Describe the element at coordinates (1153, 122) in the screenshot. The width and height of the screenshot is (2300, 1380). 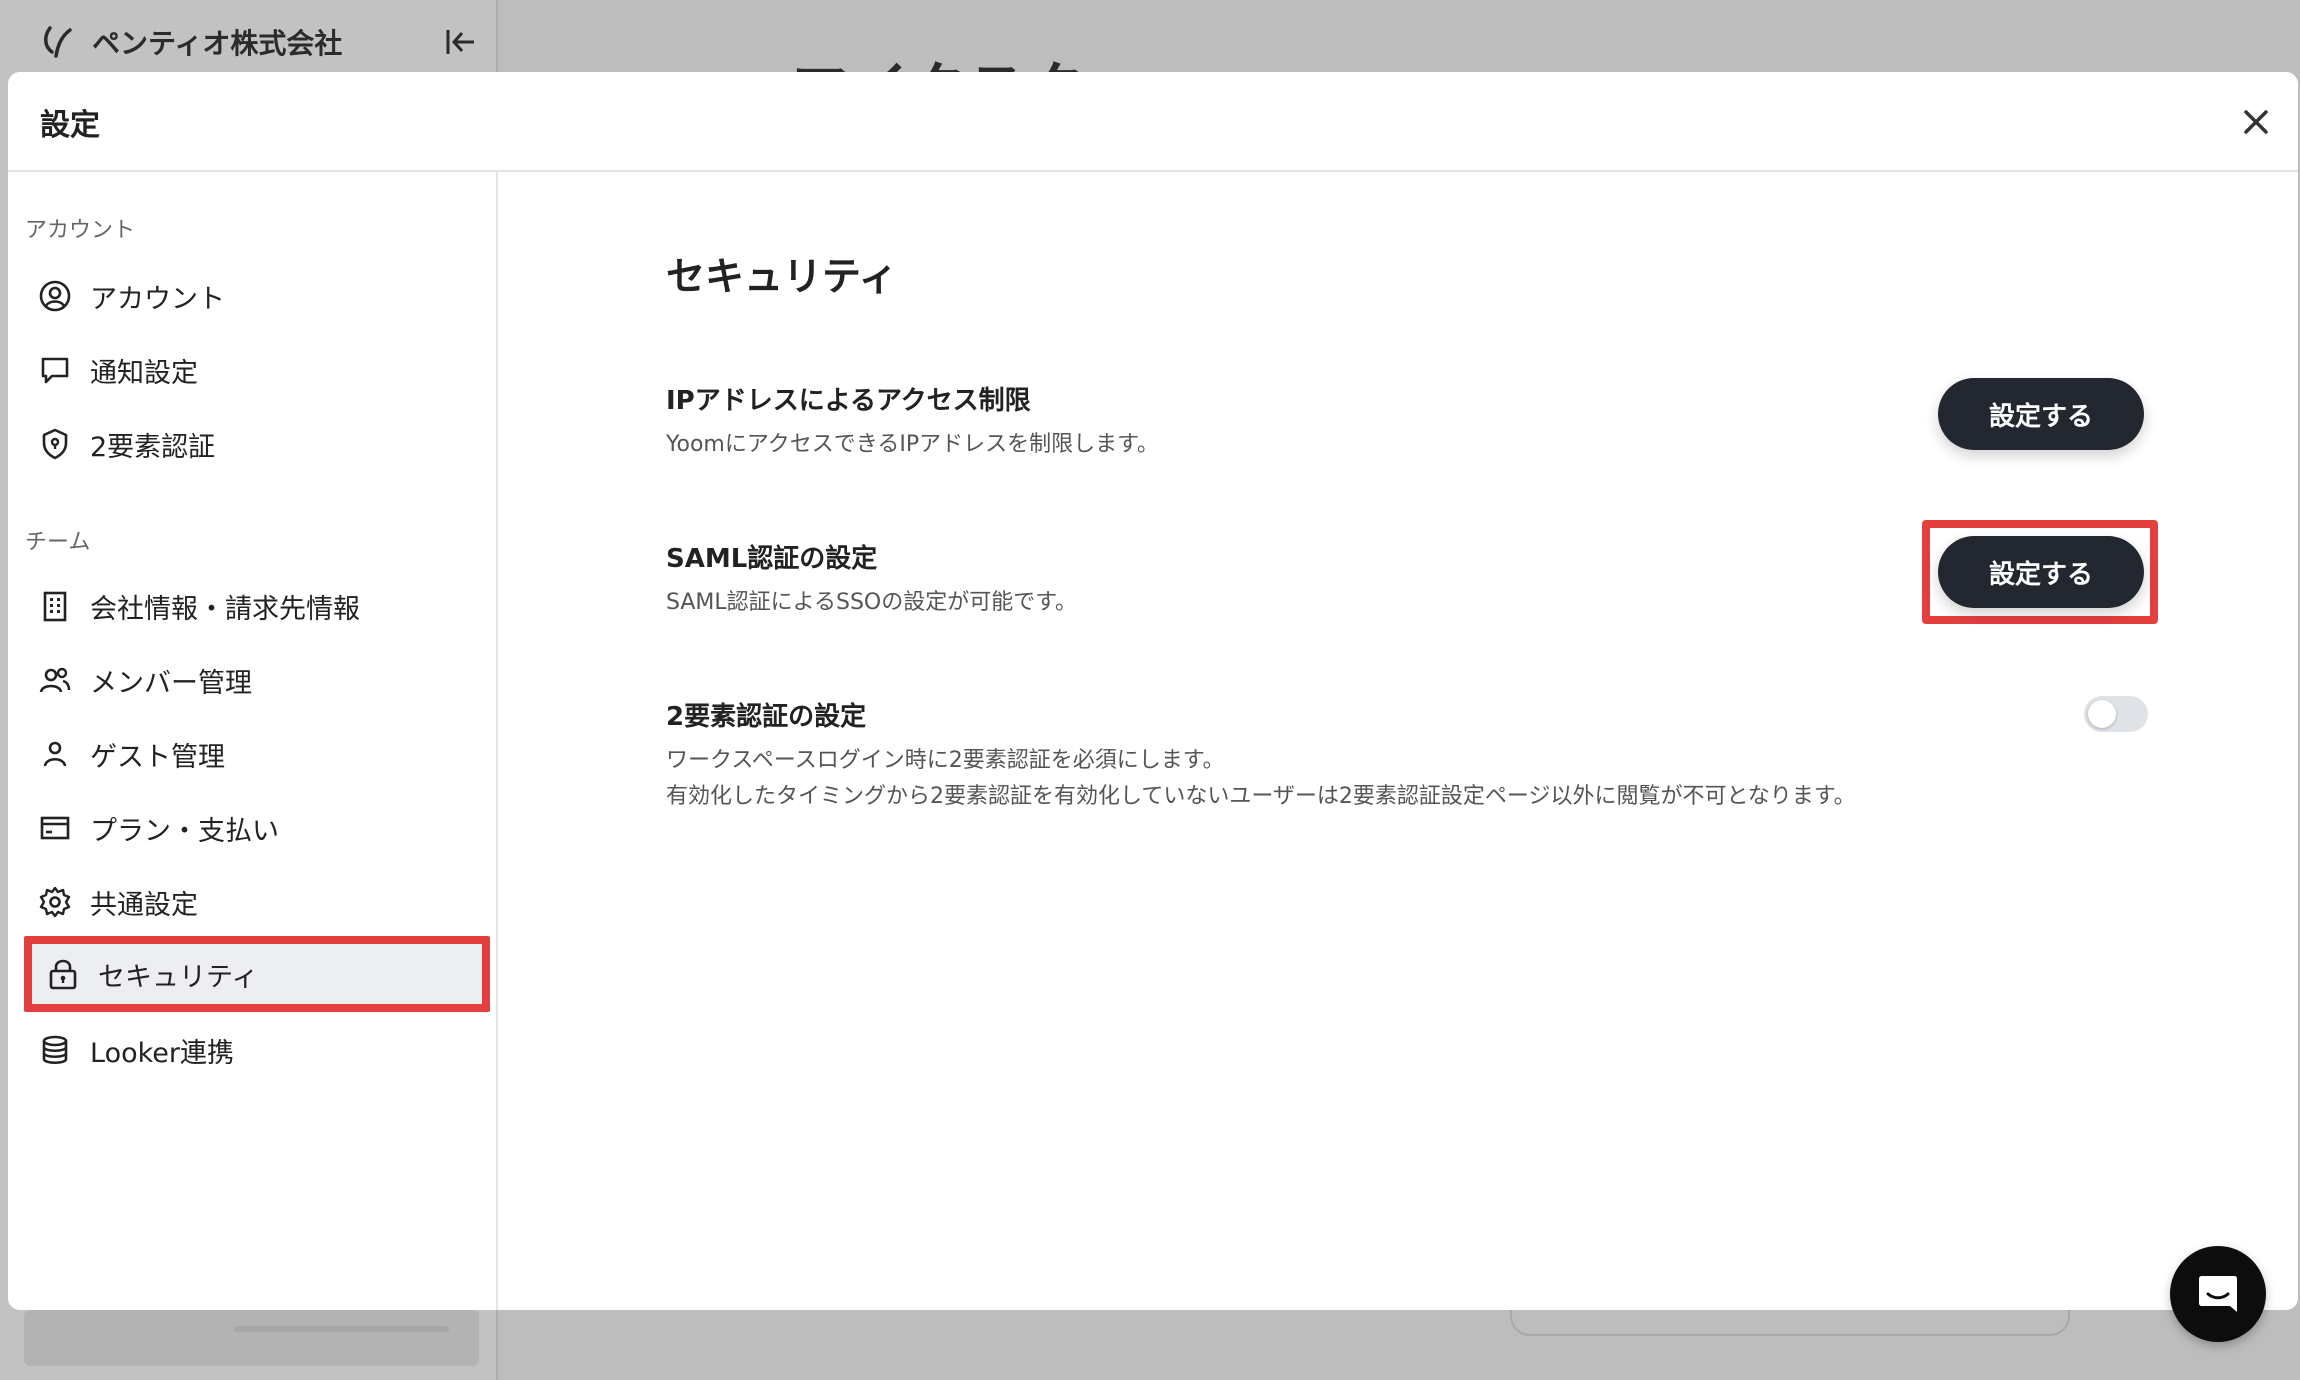
I see `modal-header: 設定` at that location.